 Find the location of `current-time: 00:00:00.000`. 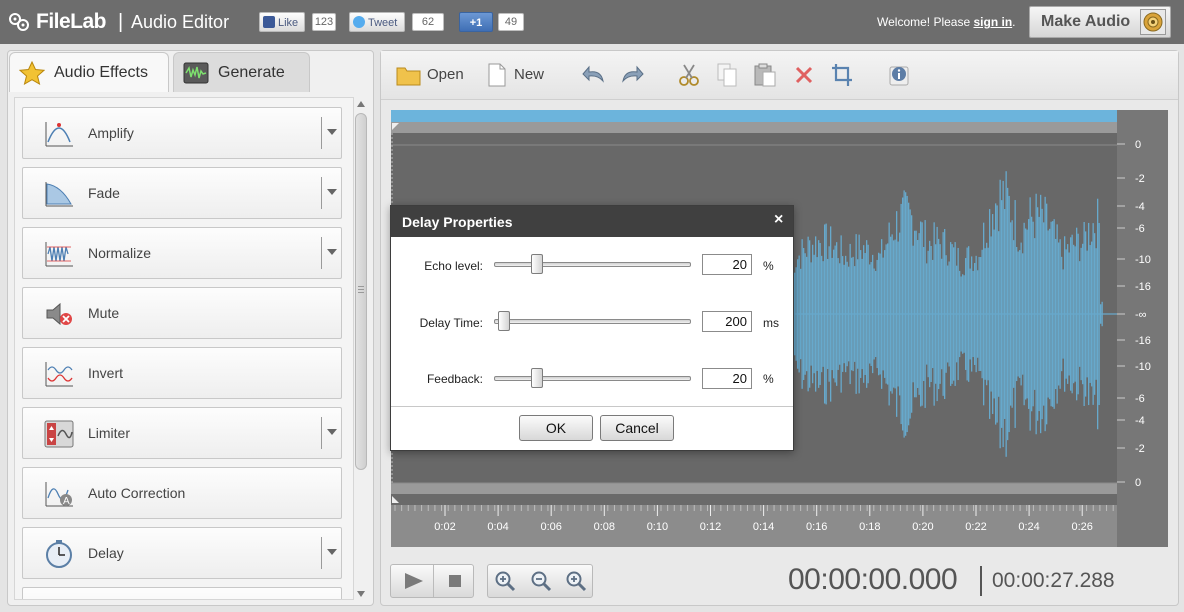

current-time: 00:00:00.000 is located at coordinates (873, 579).